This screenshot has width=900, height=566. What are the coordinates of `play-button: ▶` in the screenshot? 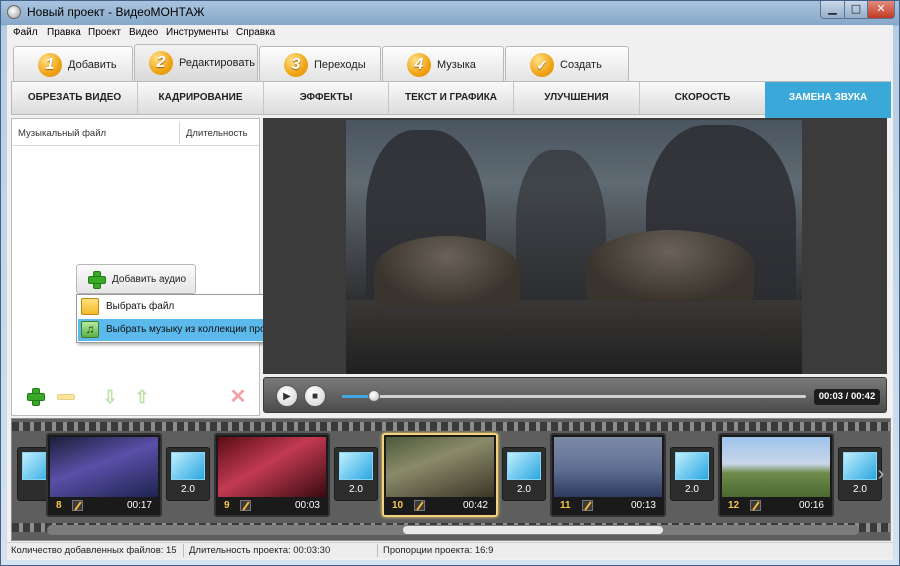 It's located at (287, 396).